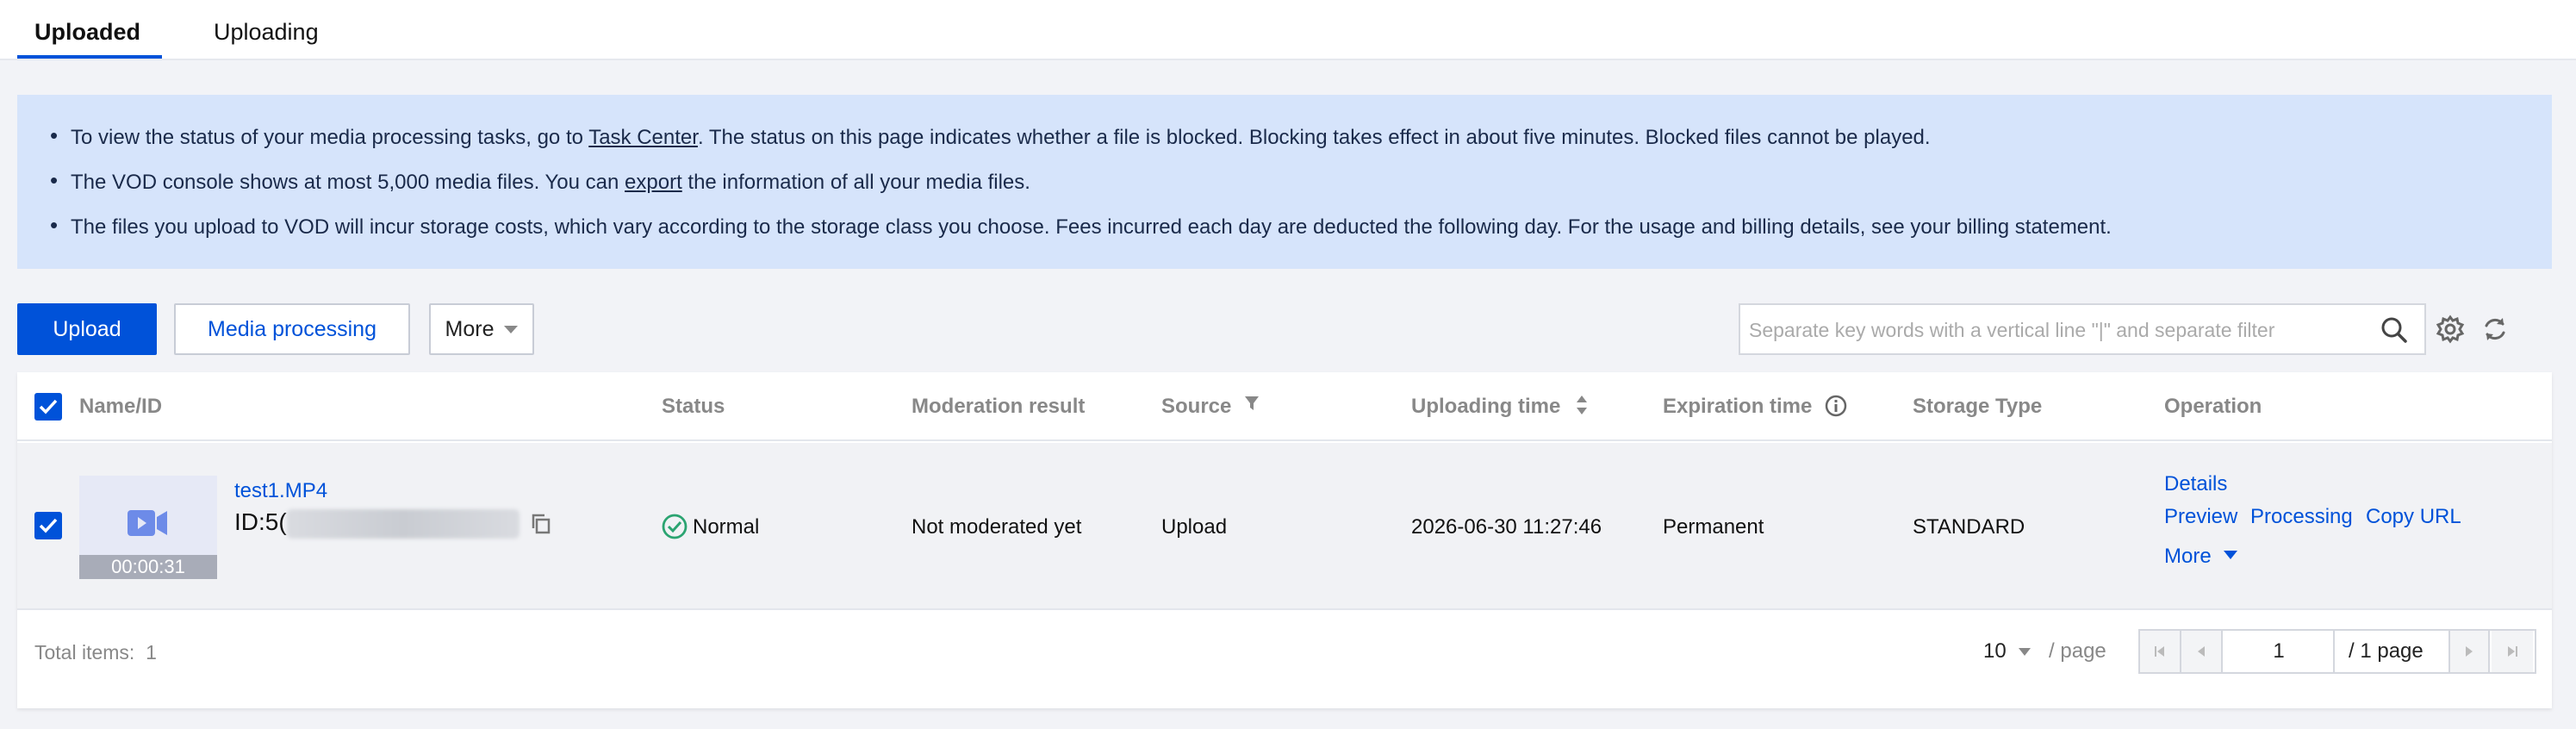 The width and height of the screenshot is (2576, 729). Describe the element at coordinates (48, 407) in the screenshot. I see `select-all-checkbox` at that location.